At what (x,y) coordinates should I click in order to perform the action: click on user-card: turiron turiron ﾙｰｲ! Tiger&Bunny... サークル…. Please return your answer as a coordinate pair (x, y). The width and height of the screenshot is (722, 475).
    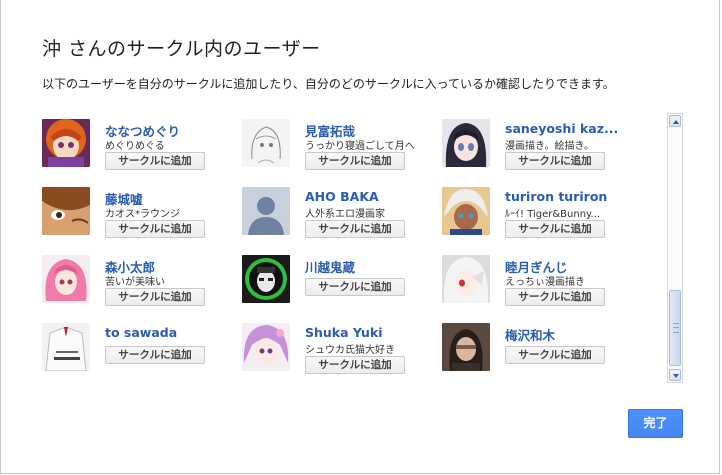
    Looking at the image, I should click on (542, 217).